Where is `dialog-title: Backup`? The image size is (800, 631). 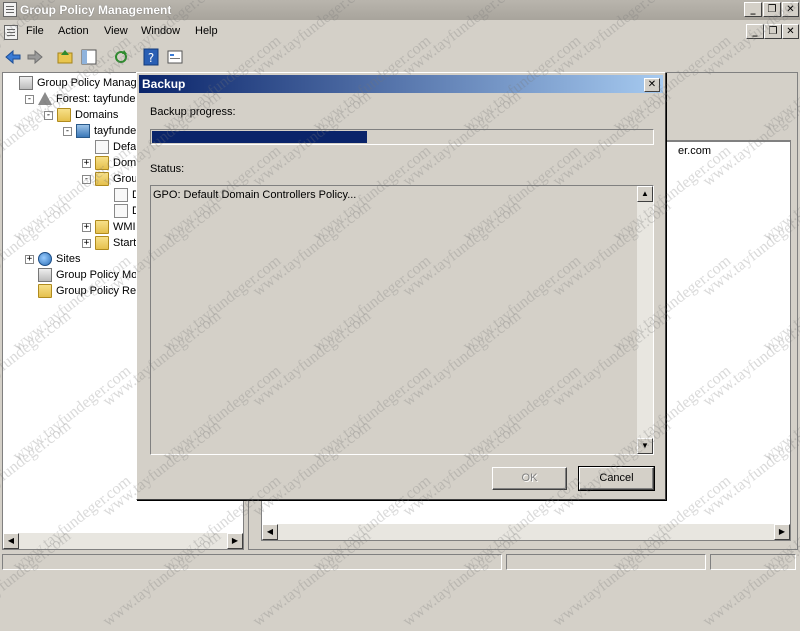 dialog-title: Backup is located at coordinates (164, 84).